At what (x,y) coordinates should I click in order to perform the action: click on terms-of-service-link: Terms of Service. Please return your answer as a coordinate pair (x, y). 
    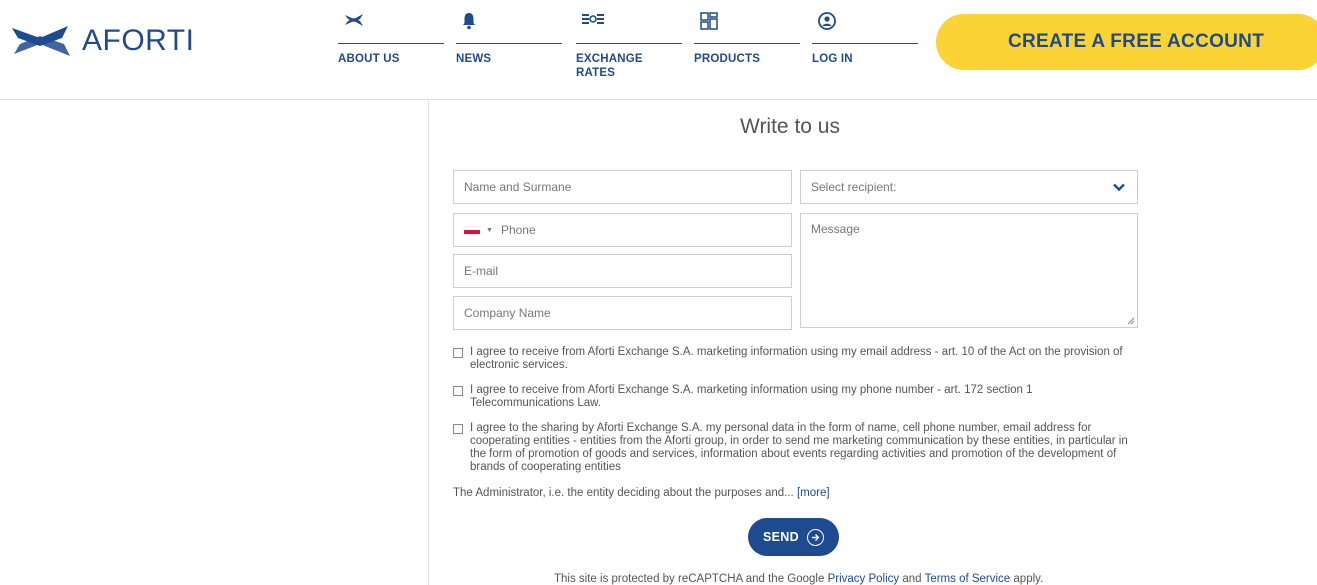
    Looking at the image, I should click on (968, 579).